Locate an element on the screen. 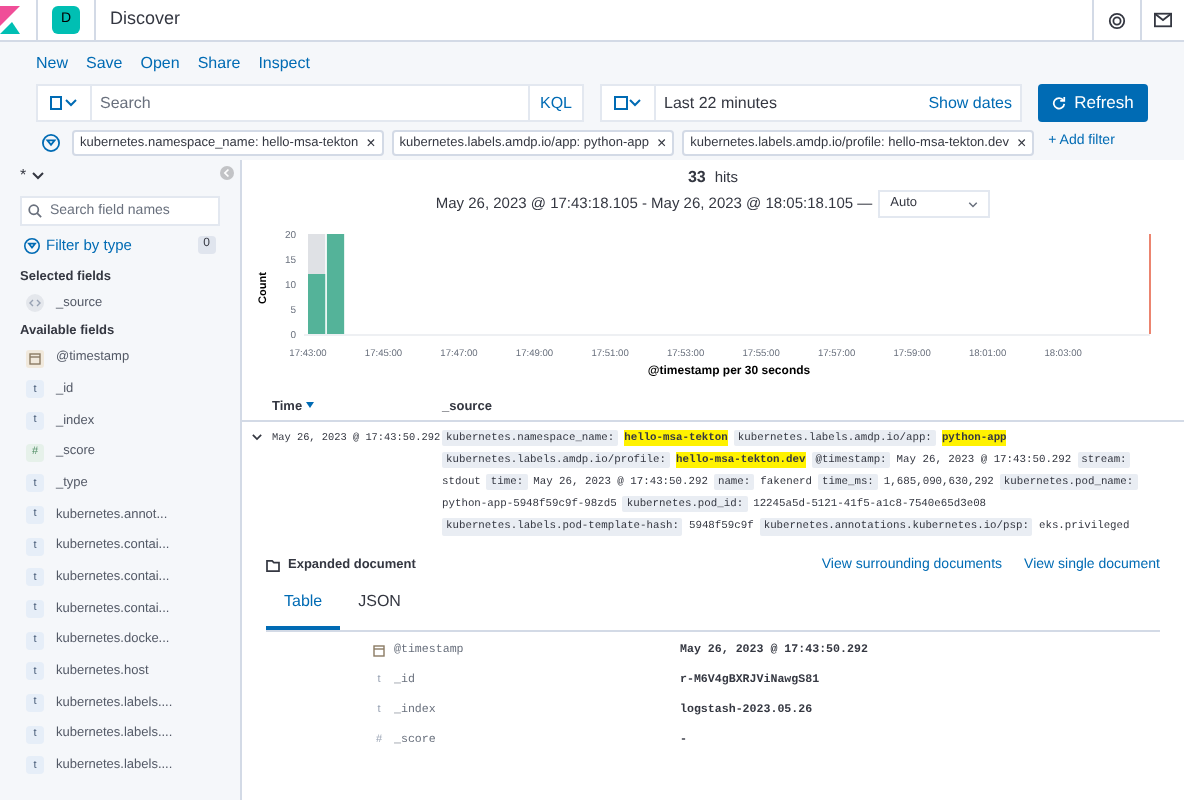 This screenshot has width=1184, height=800. show-dates-button: Show dates is located at coordinates (970, 103).